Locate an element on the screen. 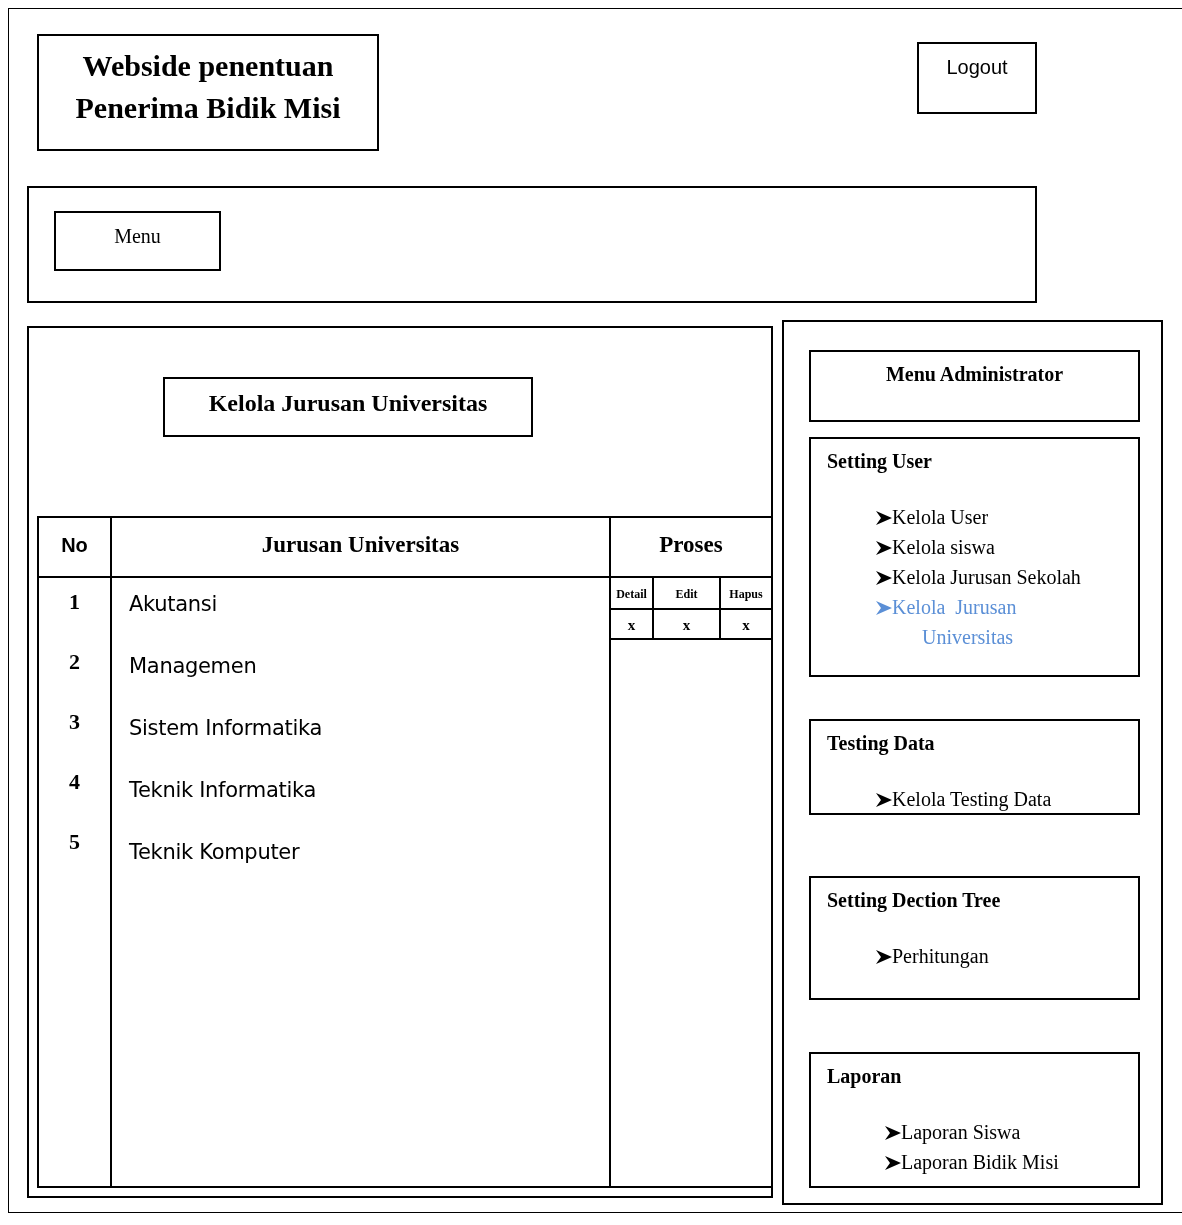  menu-item: Kelola siswa is located at coordinates (1014, 547).